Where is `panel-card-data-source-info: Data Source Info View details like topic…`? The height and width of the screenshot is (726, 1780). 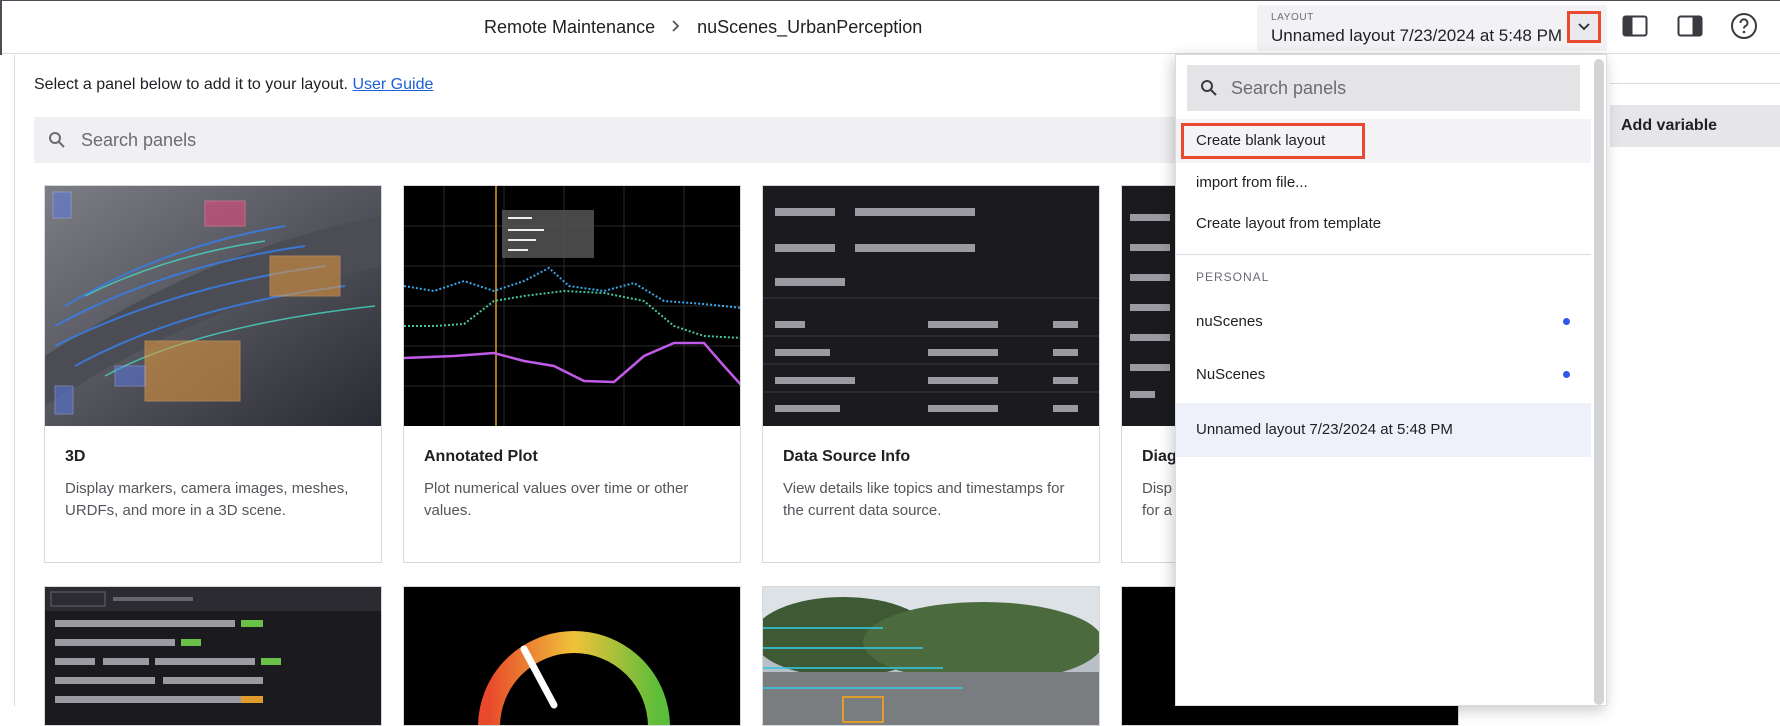
panel-card-data-source-info: Data Source Info View details like topic… is located at coordinates (931, 374).